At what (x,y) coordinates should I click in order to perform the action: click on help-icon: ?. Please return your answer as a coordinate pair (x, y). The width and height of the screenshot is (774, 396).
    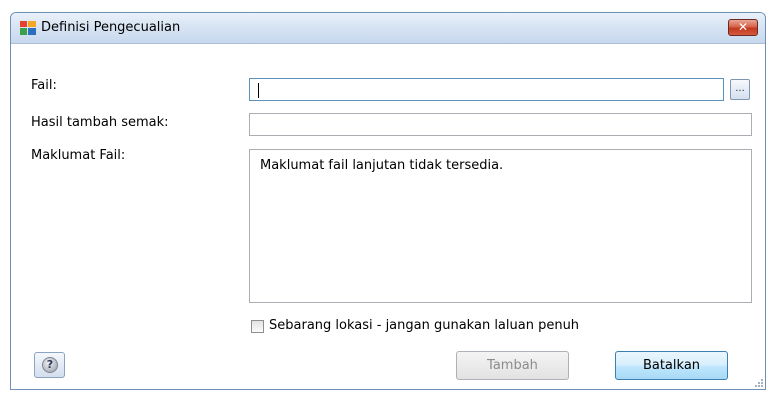
    Looking at the image, I should click on (50, 365).